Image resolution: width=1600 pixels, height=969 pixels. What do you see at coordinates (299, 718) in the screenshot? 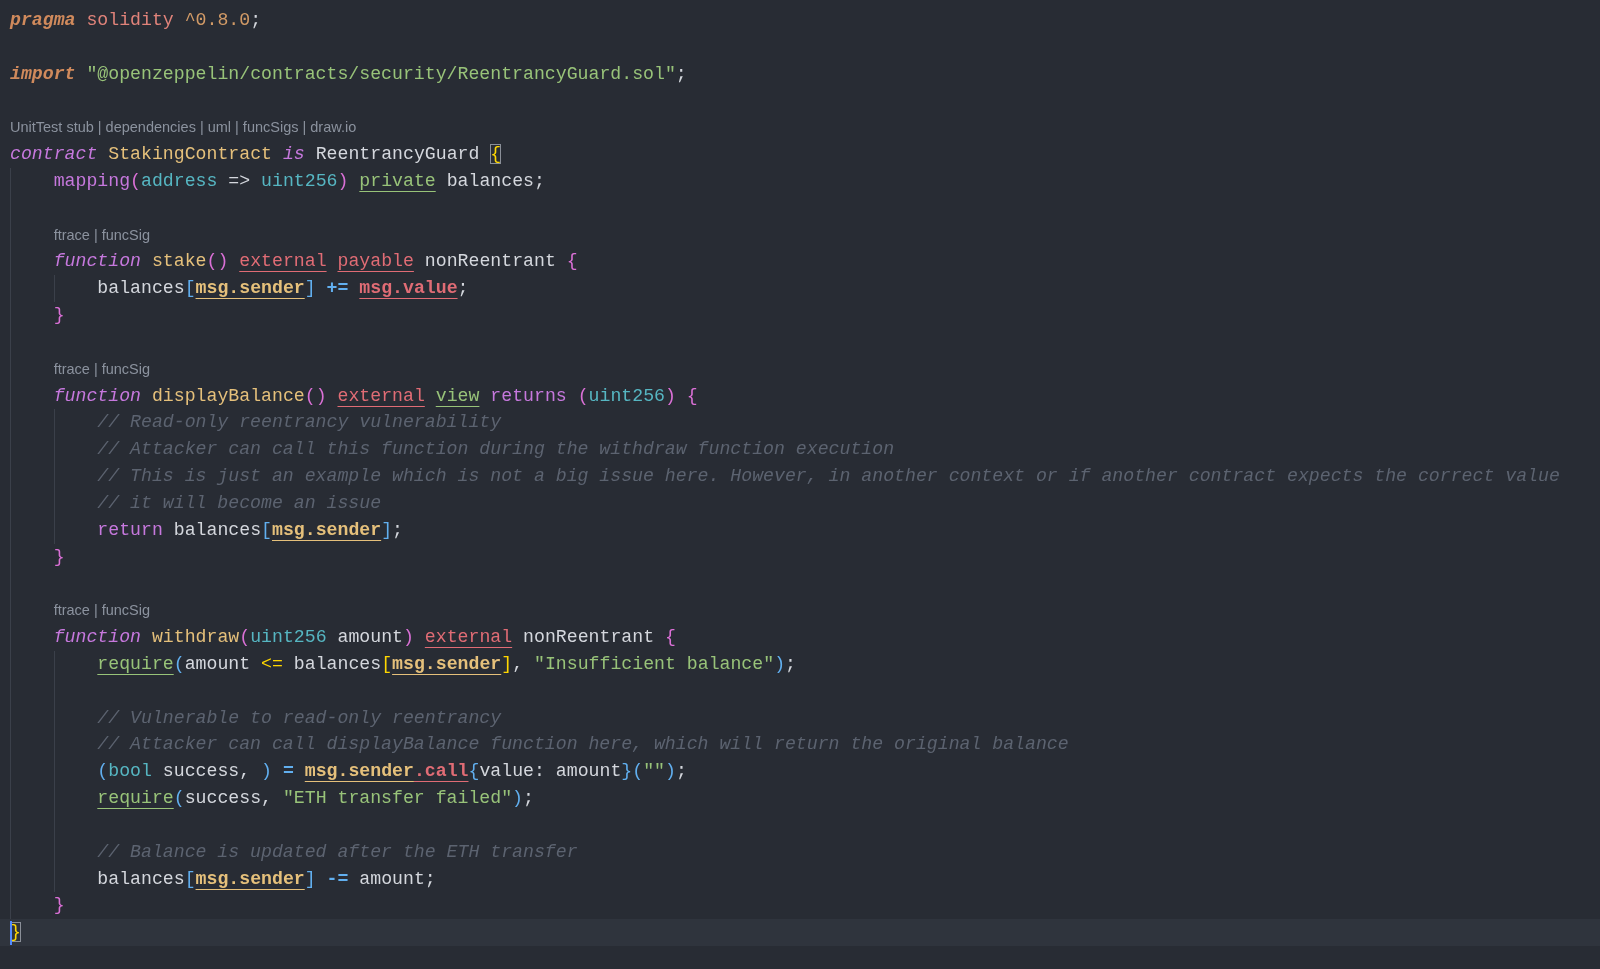
I see `code-comment: // Vulnerable to read-only reentrancy` at bounding box center [299, 718].